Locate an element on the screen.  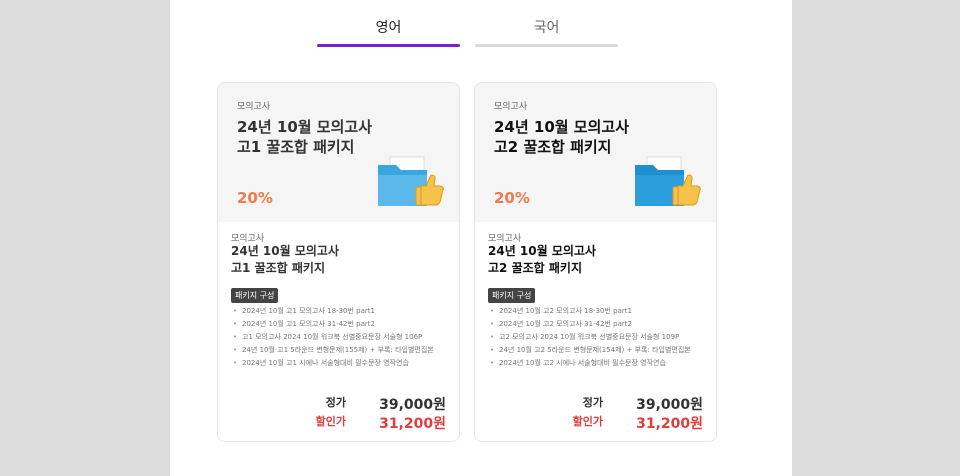
tab-label: 국어 is located at coordinates (546, 28).